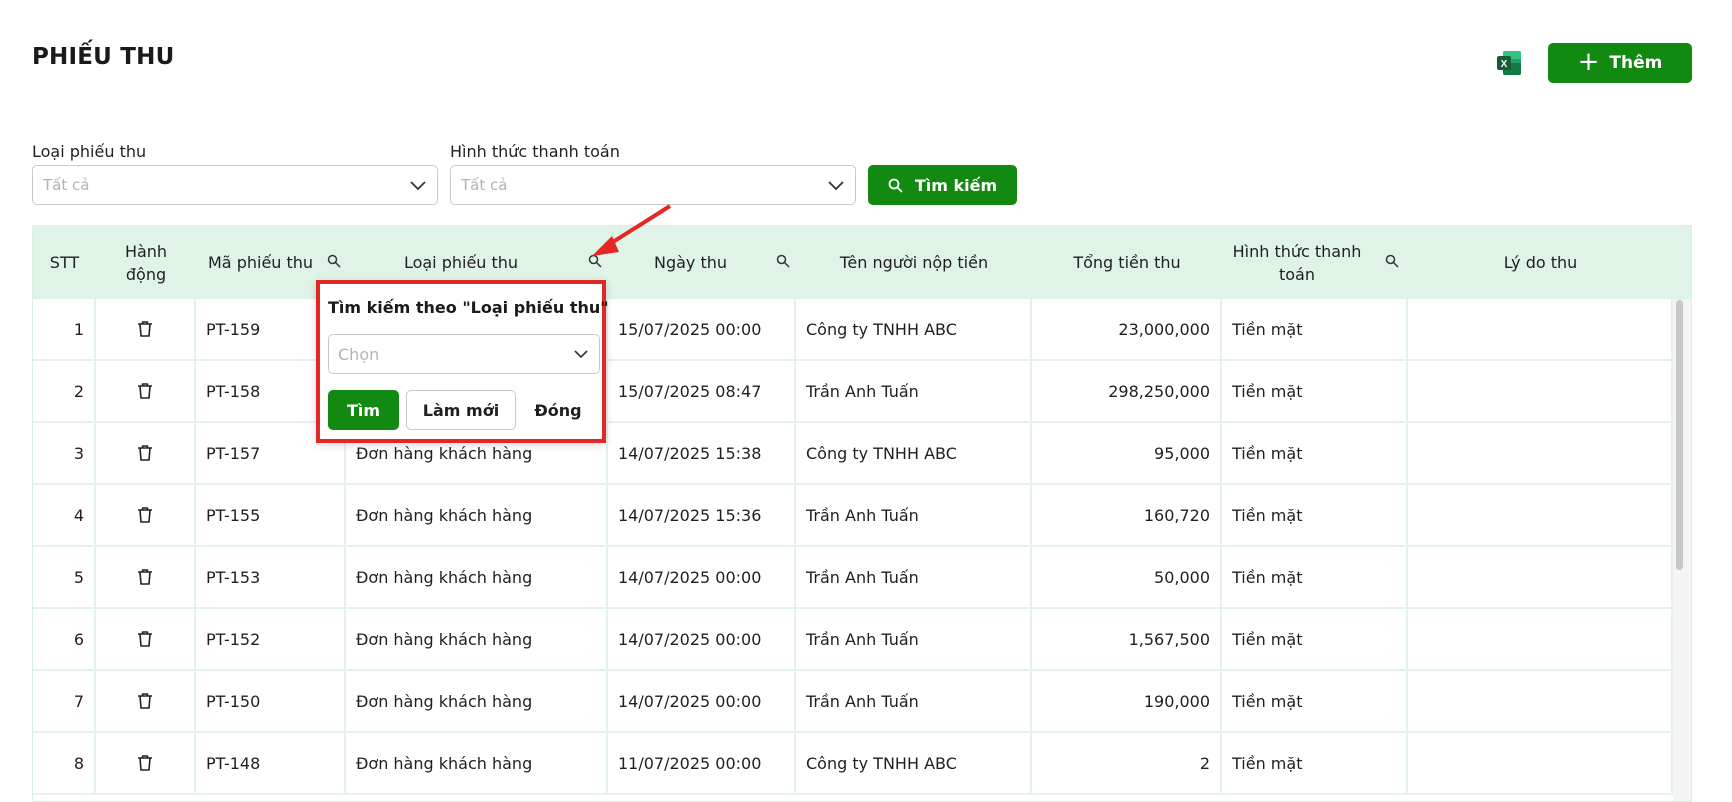 The width and height of the screenshot is (1732, 802). Describe the element at coordinates (235, 185) in the screenshot. I see `receipt-type-select: Tất cả` at that location.